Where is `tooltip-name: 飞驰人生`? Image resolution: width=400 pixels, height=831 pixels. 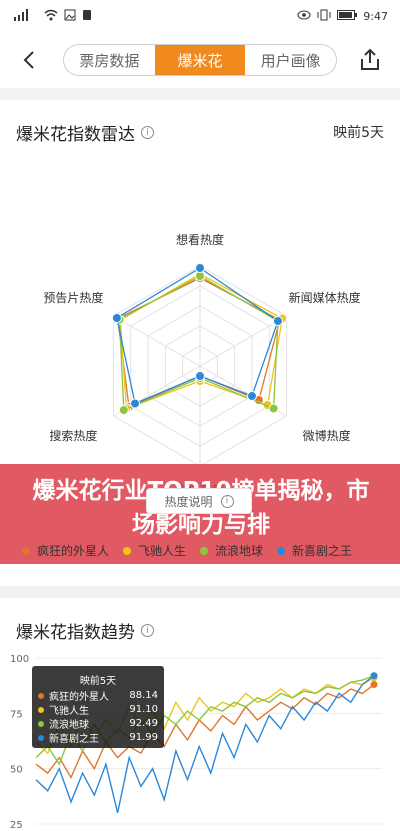
tooltip-name: 飞驰人生 is located at coordinates (69, 711).